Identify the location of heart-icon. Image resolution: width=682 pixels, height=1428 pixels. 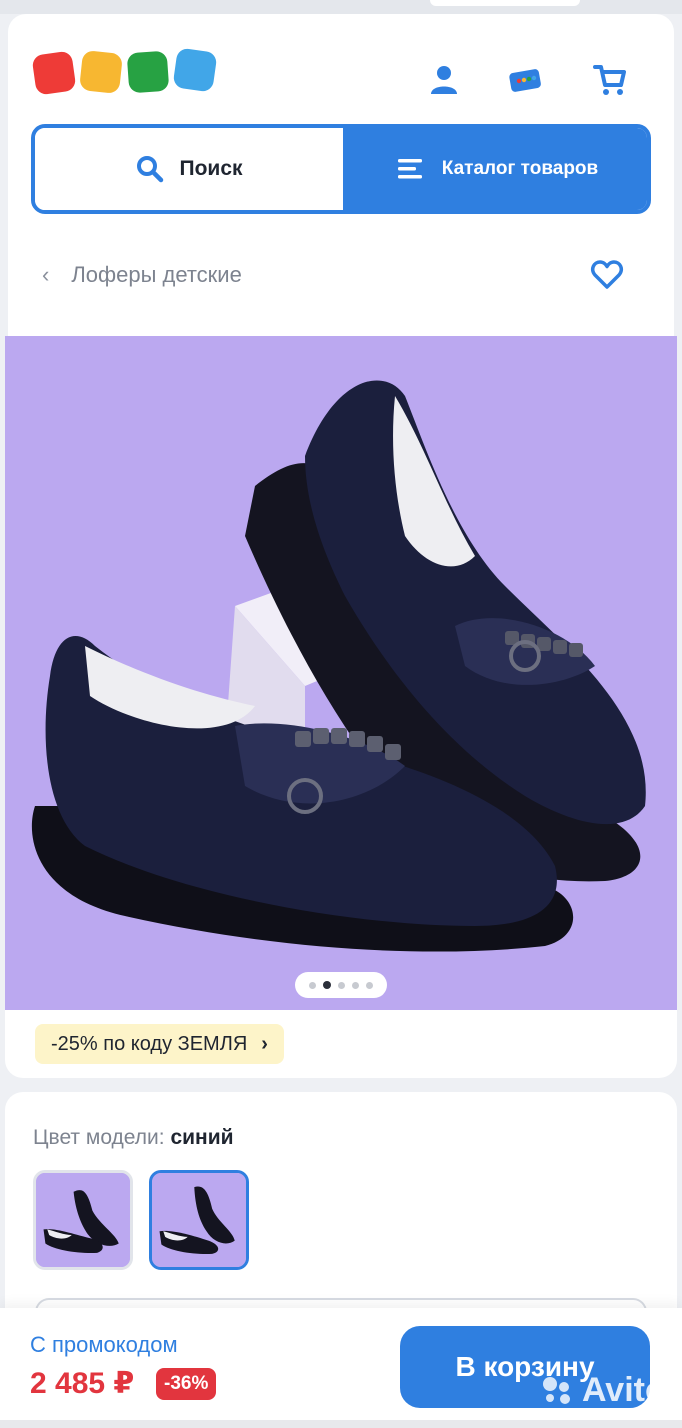
(607, 275).